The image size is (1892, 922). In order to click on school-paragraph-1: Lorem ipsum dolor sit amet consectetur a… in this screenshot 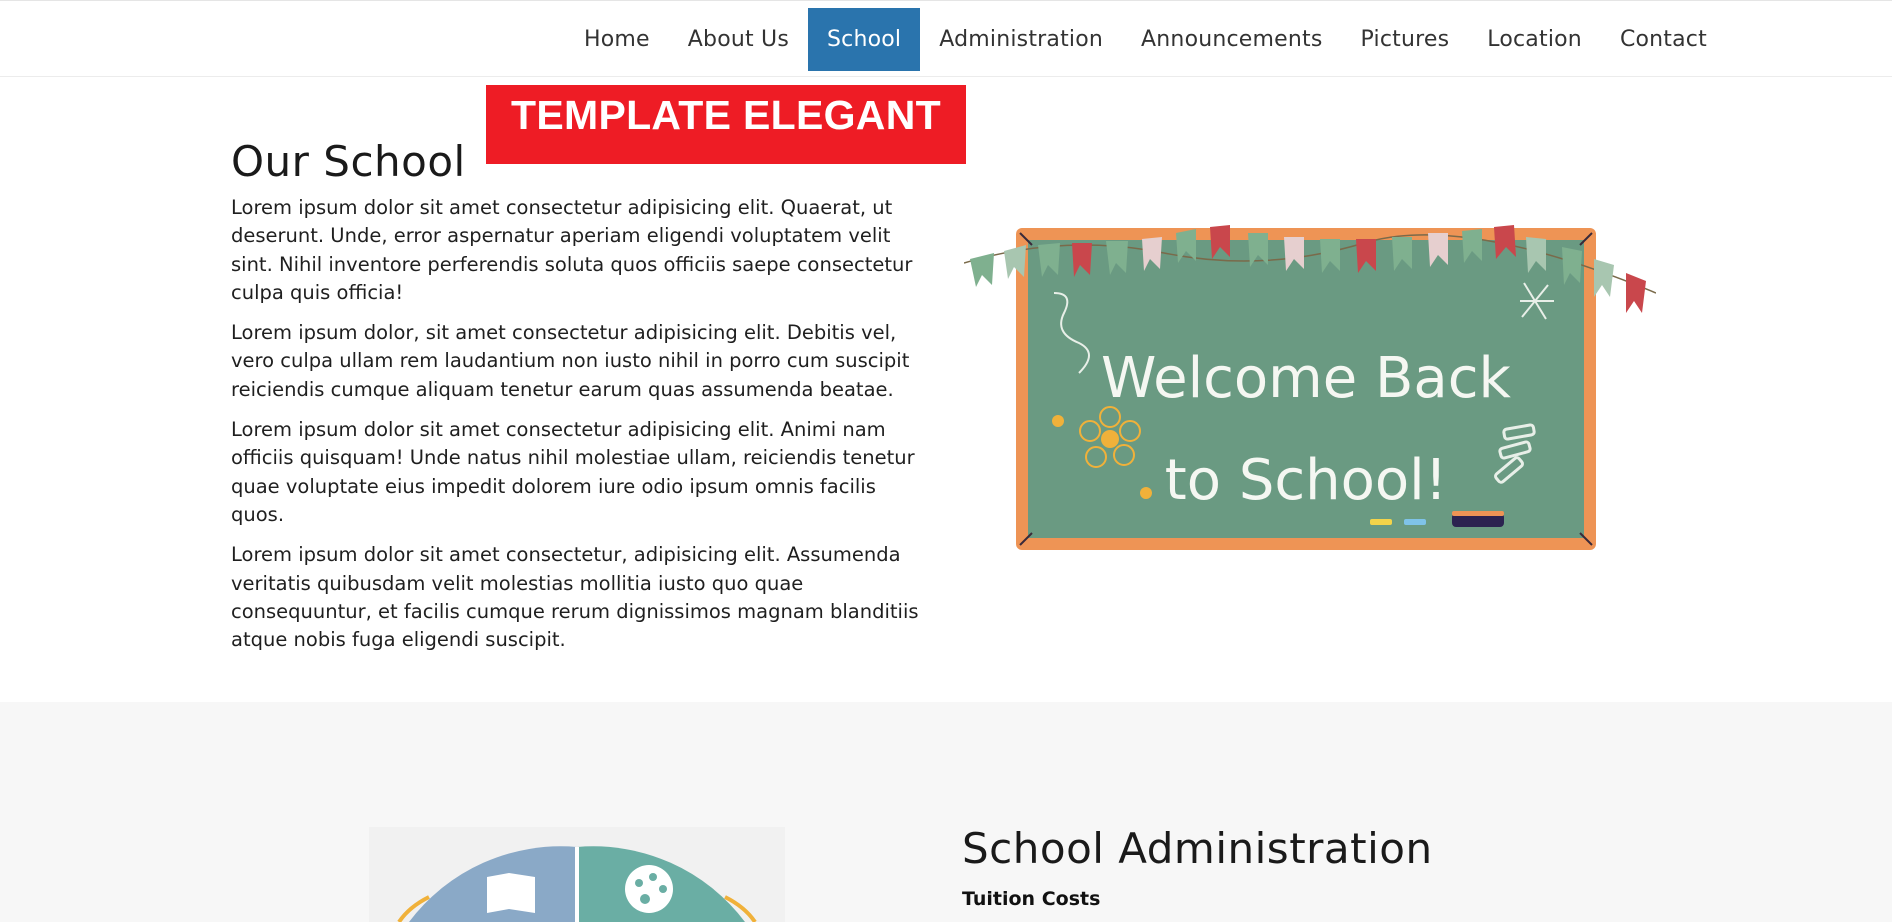, I will do `click(572, 250)`.